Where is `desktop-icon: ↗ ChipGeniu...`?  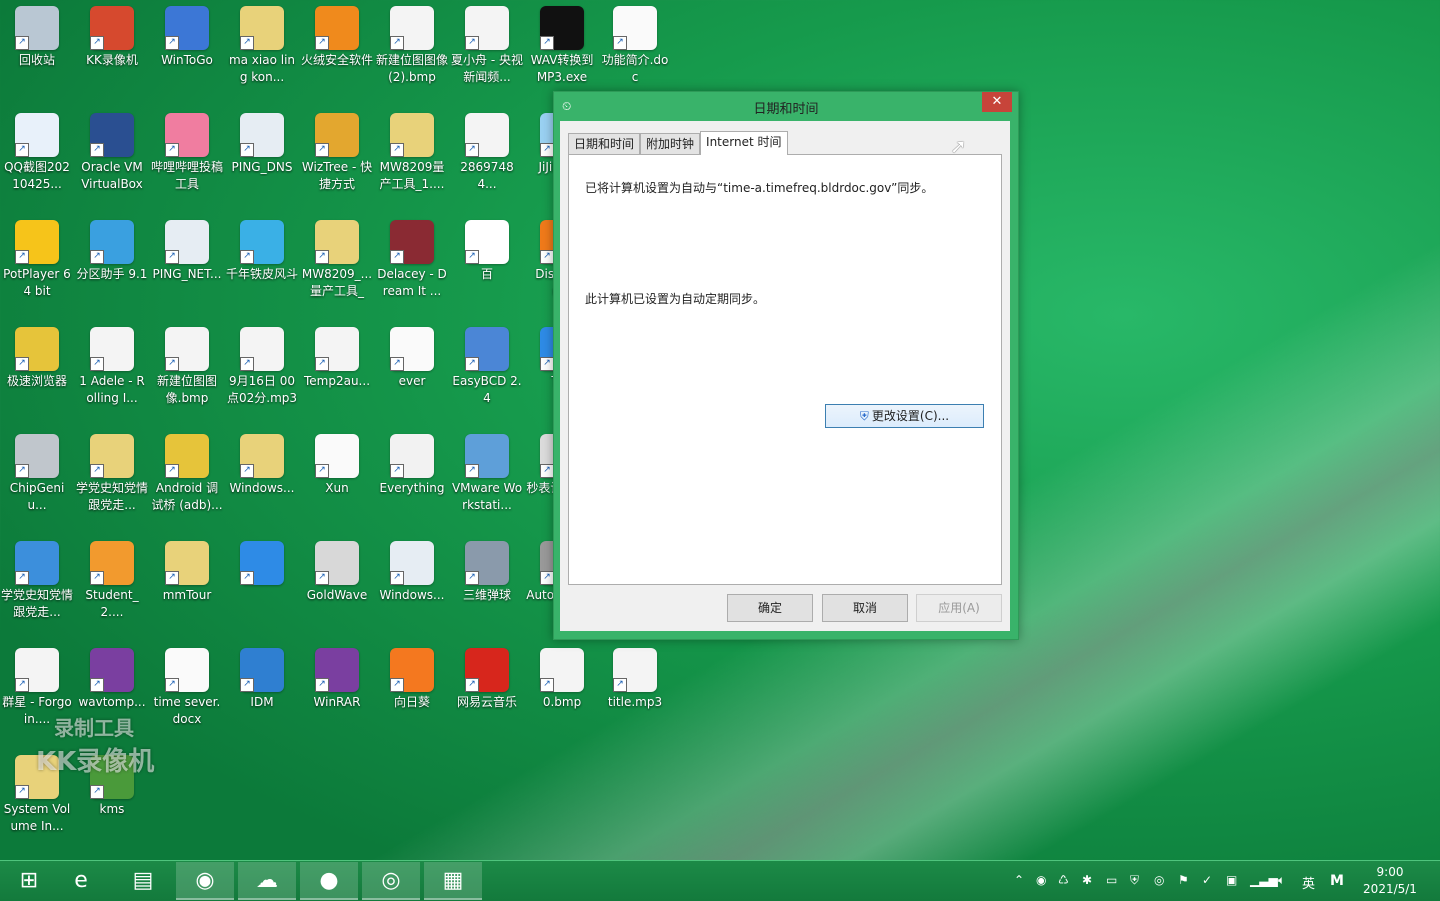 desktop-icon: ↗ ChipGeniu... is located at coordinates (37, 480).